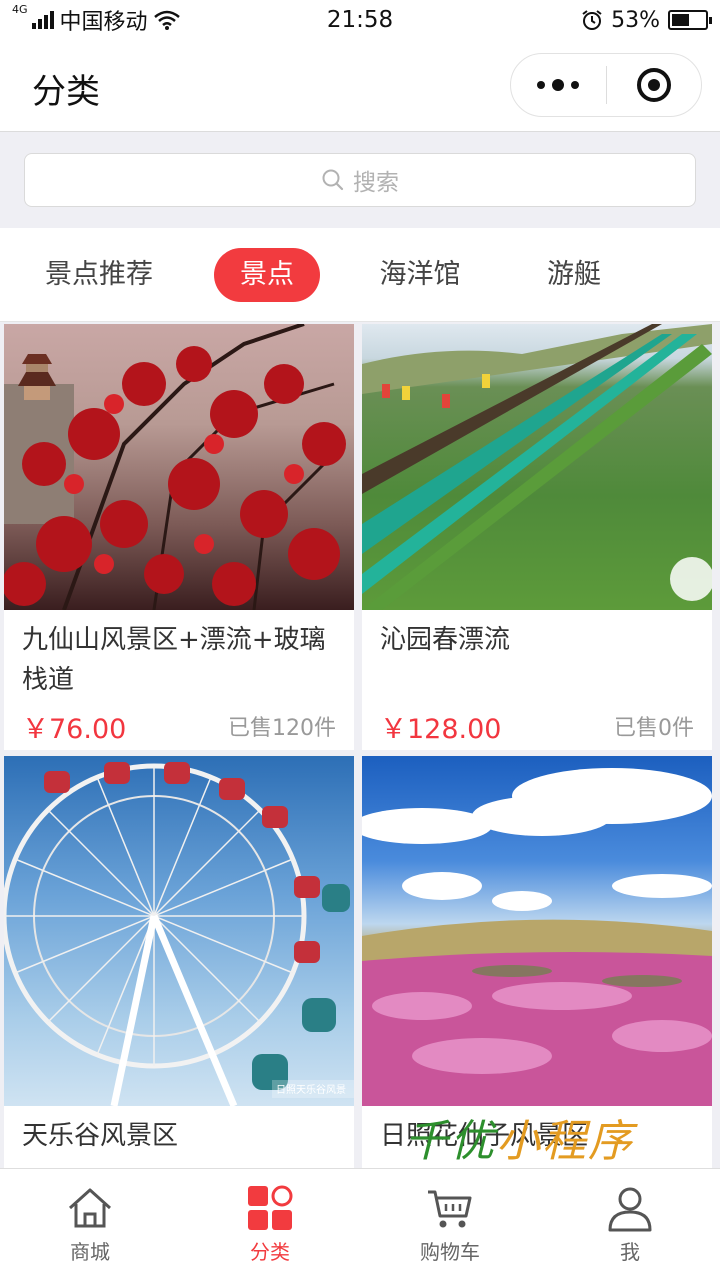 The image size is (720, 1280). What do you see at coordinates (635, 20) in the screenshot?
I see `battery-percent: 53%` at bounding box center [635, 20].